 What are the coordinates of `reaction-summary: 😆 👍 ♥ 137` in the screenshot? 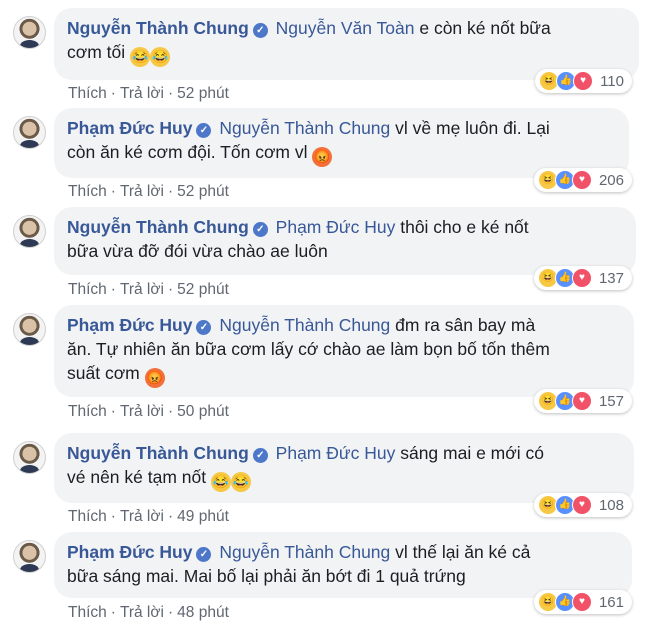 It's located at (582, 278).